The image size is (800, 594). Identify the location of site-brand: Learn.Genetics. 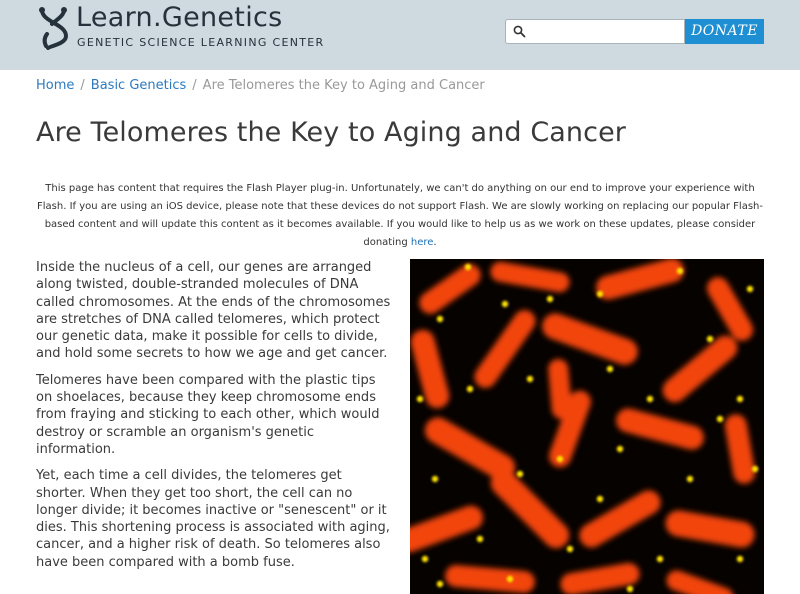
(179, 17).